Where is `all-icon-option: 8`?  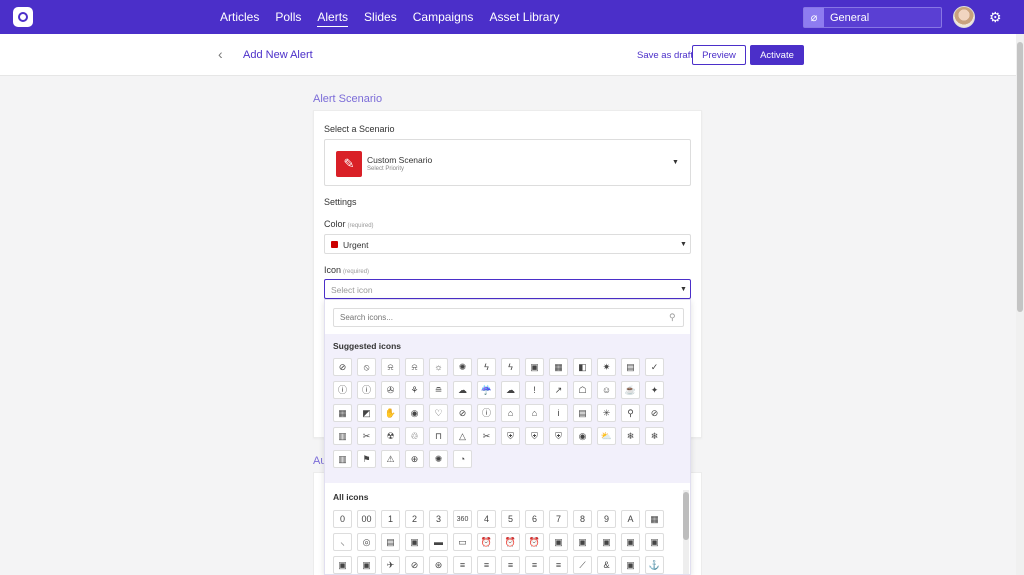 all-icon-option: 8 is located at coordinates (582, 519).